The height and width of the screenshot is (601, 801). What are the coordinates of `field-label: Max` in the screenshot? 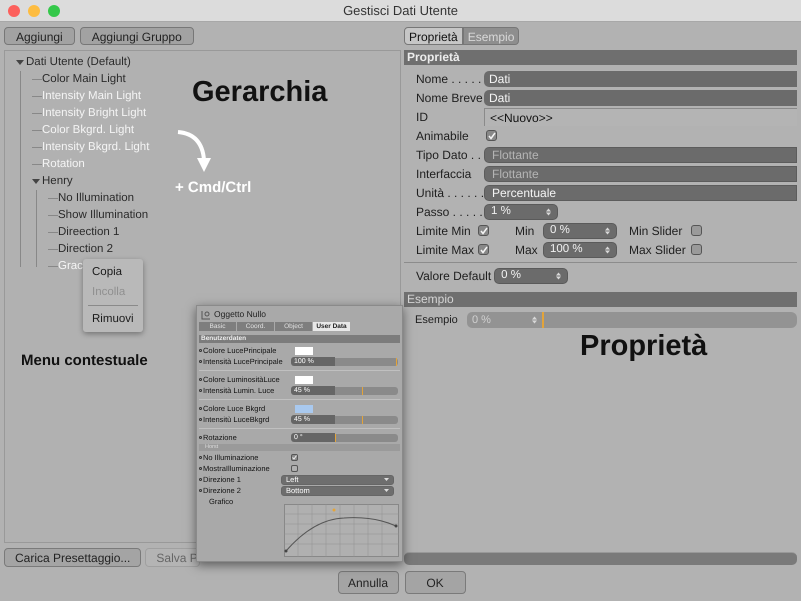 It's located at (527, 250).